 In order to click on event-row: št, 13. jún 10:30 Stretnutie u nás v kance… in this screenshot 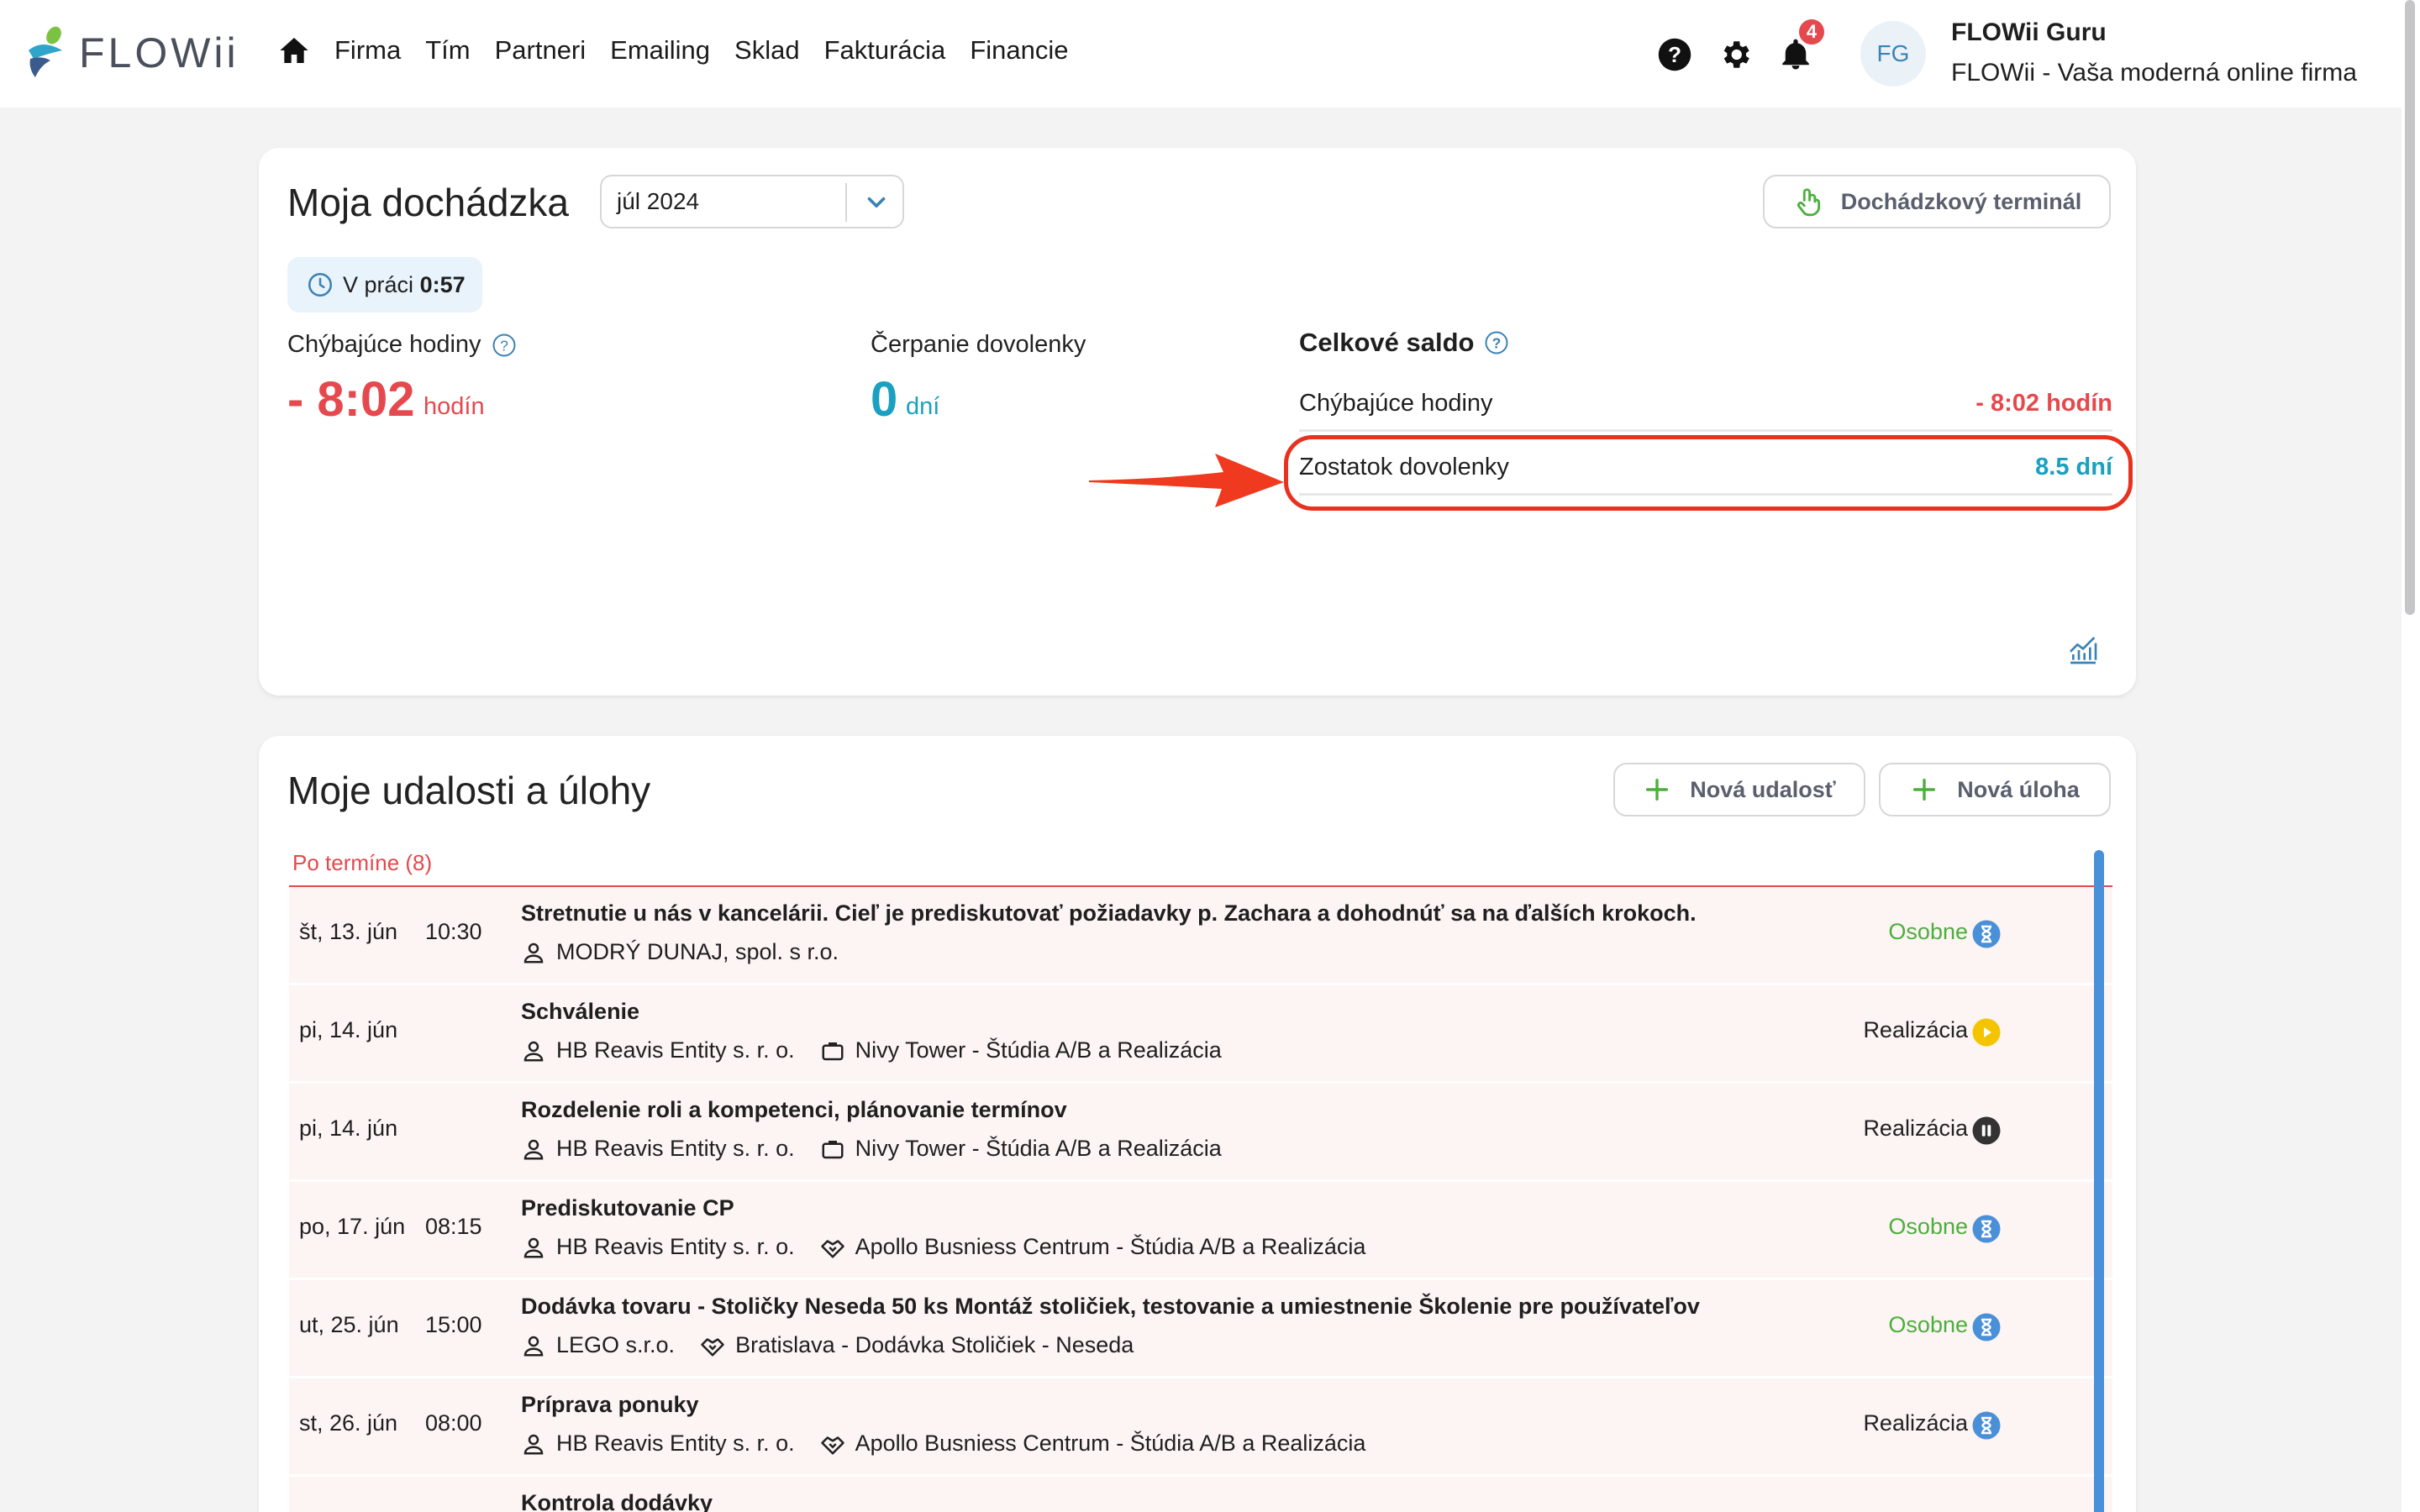, I will do `click(1200, 936)`.